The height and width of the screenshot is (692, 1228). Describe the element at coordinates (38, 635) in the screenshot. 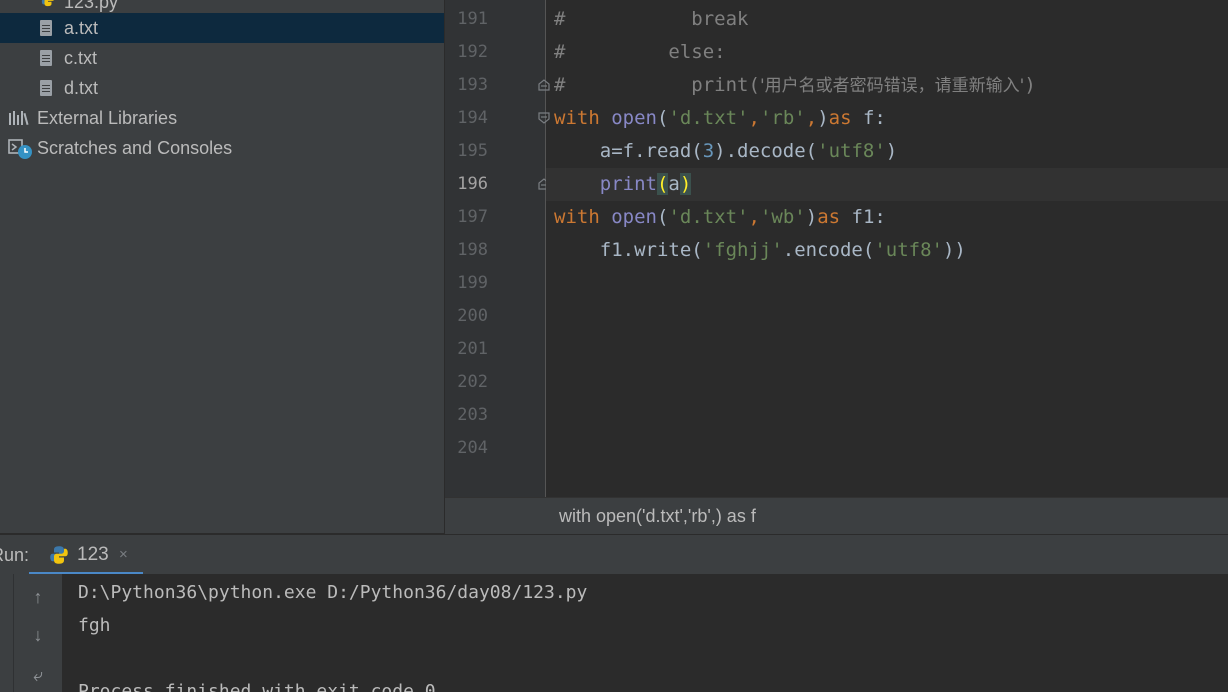

I see `arrow-down-icon: ↓` at that location.